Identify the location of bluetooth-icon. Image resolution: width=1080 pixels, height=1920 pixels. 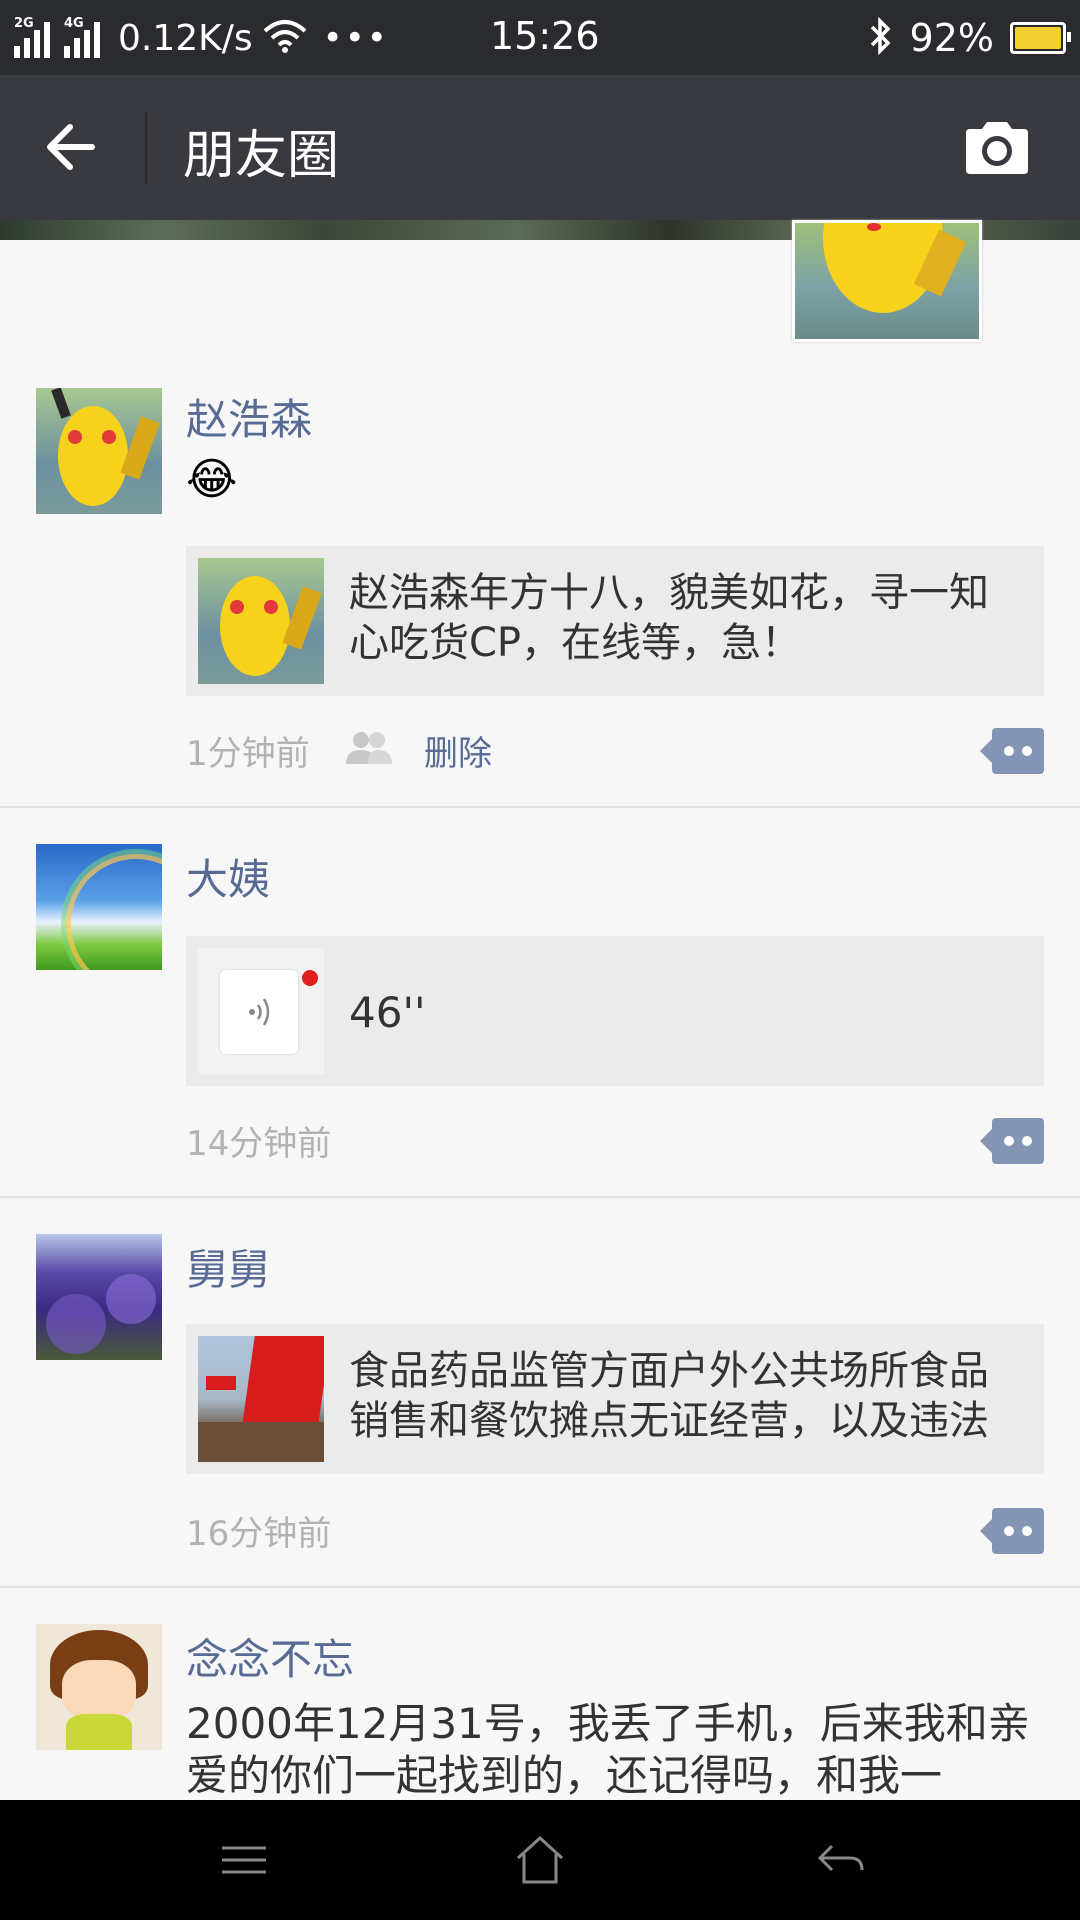
(881, 38).